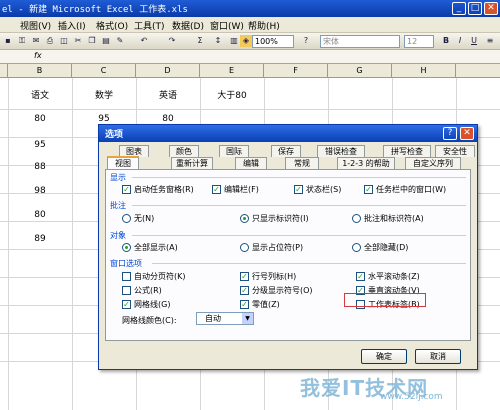  I want to click on underline-icon: U, so click(474, 41).